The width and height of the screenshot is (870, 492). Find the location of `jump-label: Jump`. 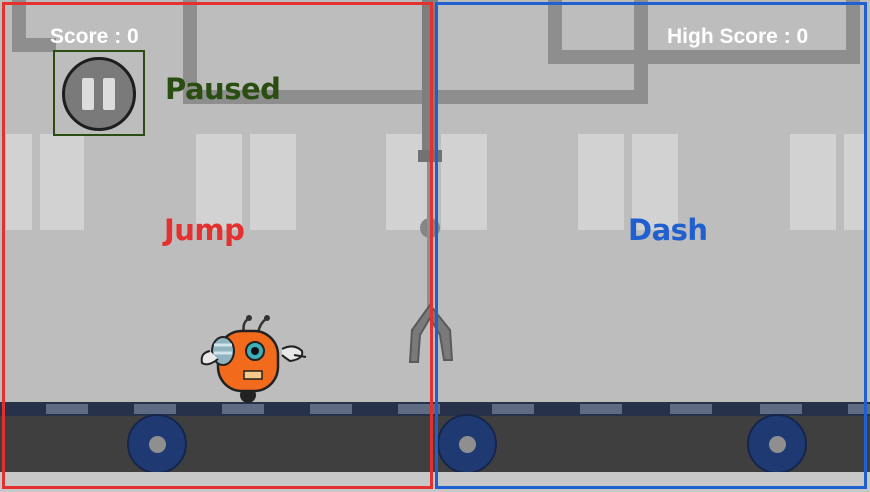

jump-label: Jump is located at coordinates (204, 230).